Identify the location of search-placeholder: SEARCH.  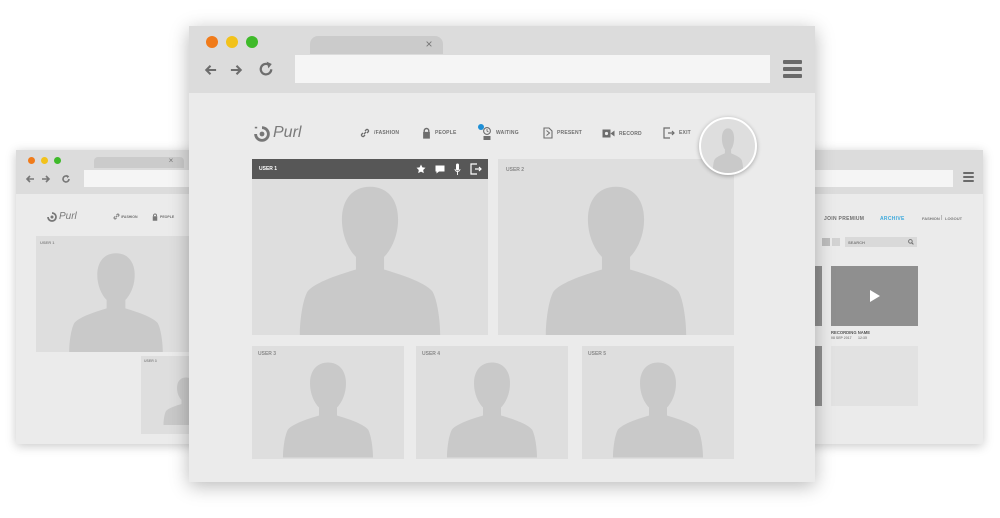
(856, 242).